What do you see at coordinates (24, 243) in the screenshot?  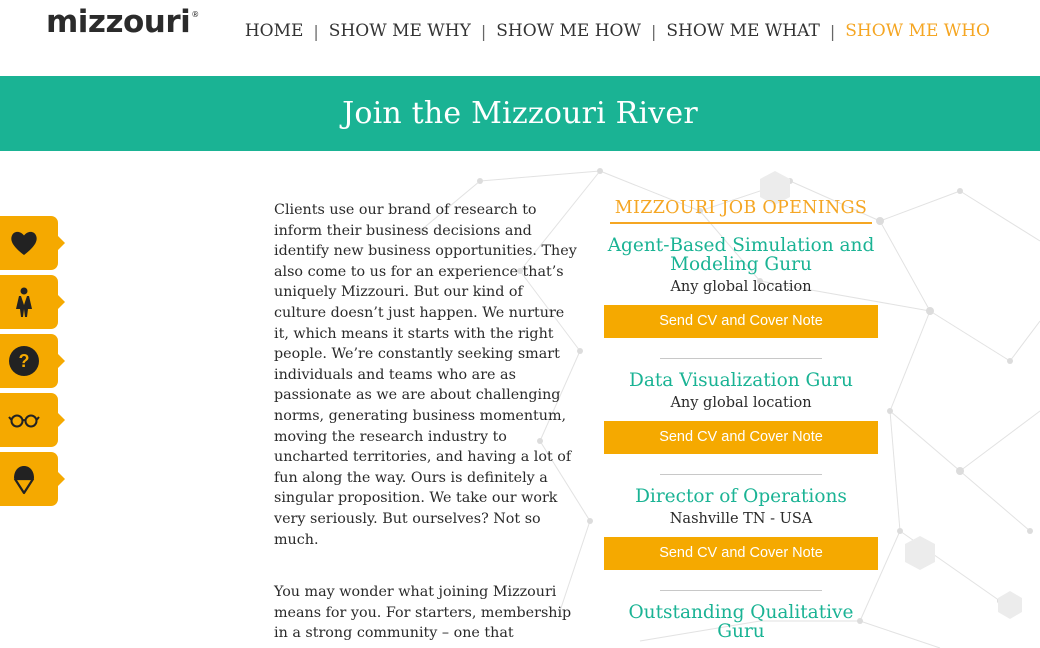 I see `heart-icon` at bounding box center [24, 243].